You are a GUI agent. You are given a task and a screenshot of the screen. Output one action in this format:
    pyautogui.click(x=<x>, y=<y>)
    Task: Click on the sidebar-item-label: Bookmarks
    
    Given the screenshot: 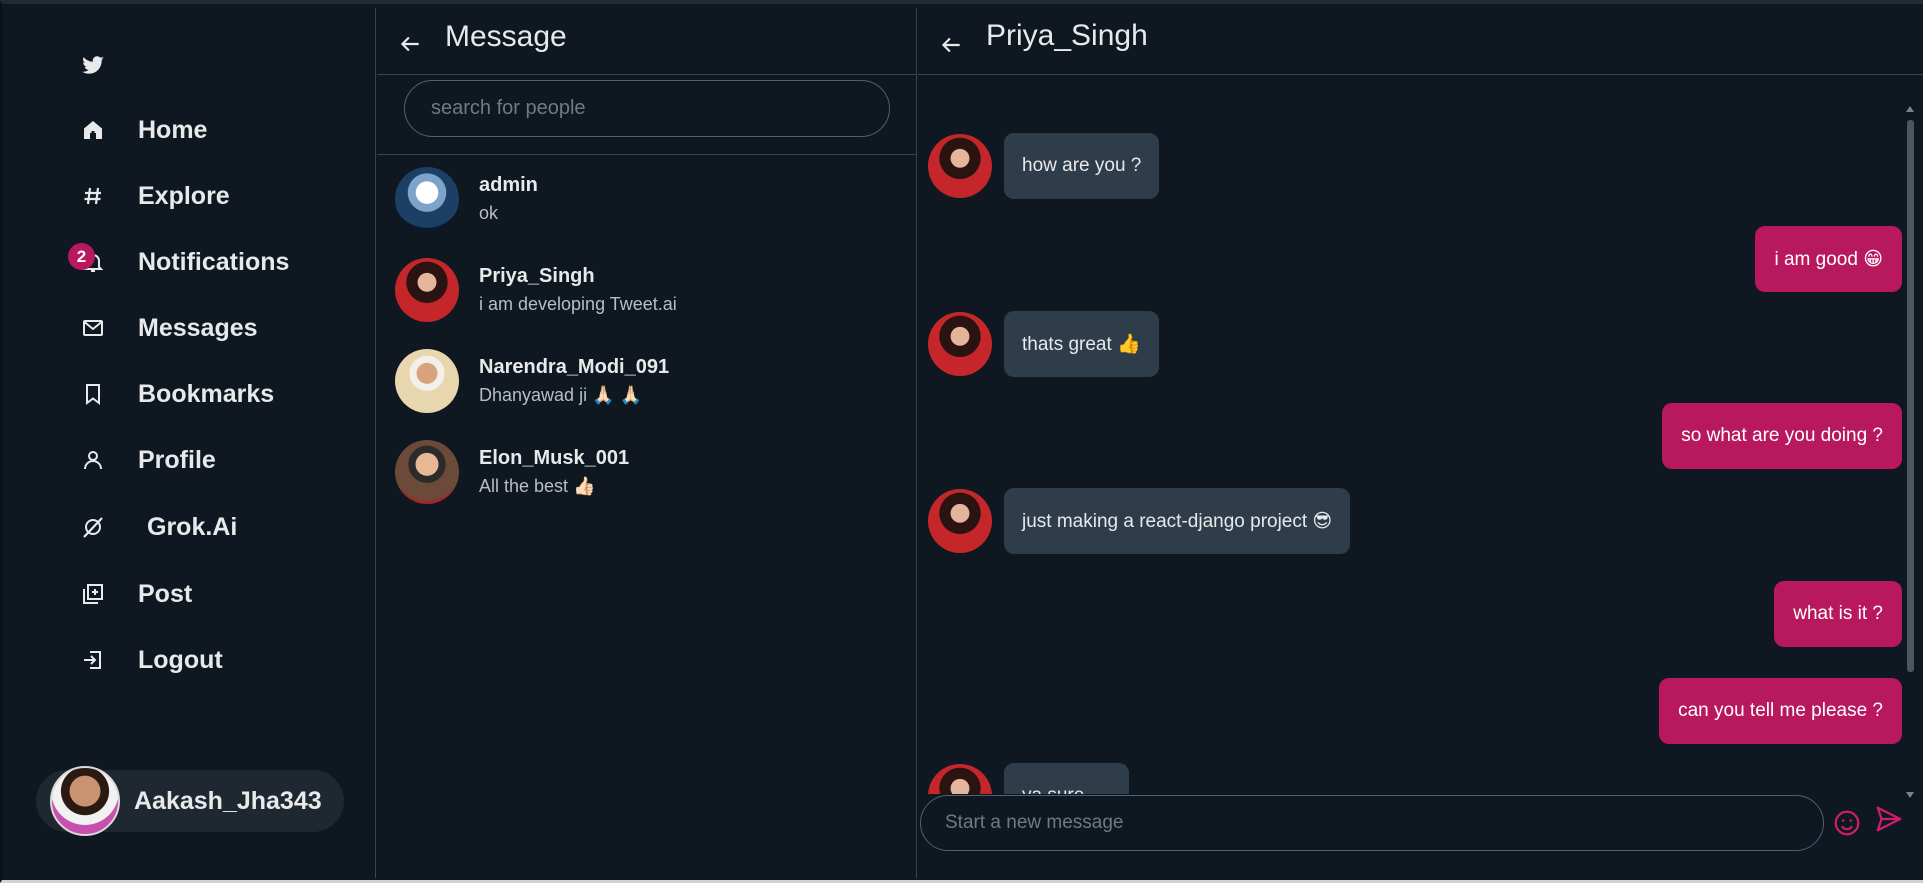 What is the action you would take?
    pyautogui.click(x=206, y=393)
    